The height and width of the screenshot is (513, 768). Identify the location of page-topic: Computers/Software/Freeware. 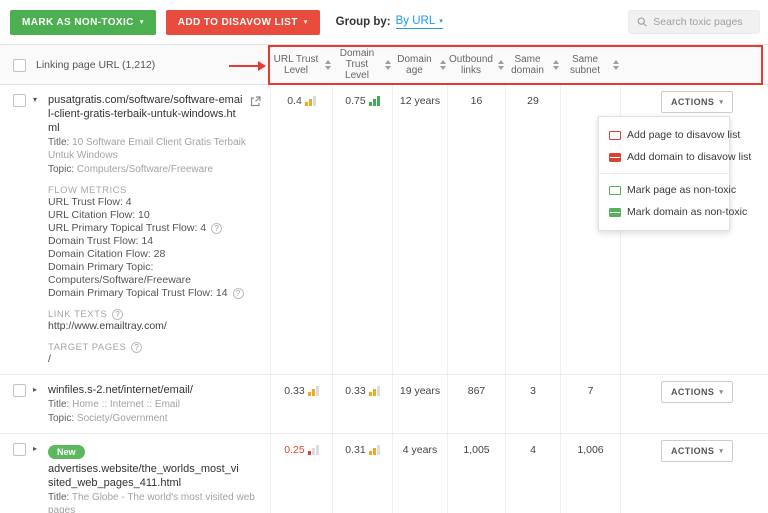
(145, 169).